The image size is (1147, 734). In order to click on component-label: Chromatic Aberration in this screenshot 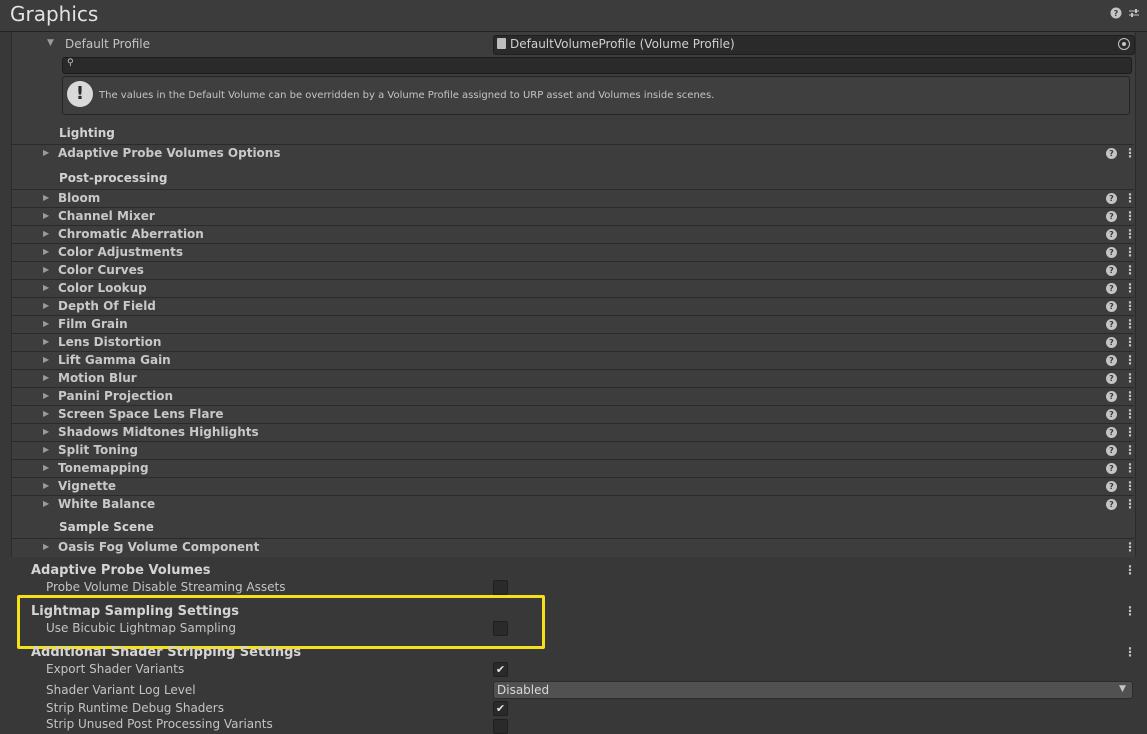, I will do `click(131, 234)`.